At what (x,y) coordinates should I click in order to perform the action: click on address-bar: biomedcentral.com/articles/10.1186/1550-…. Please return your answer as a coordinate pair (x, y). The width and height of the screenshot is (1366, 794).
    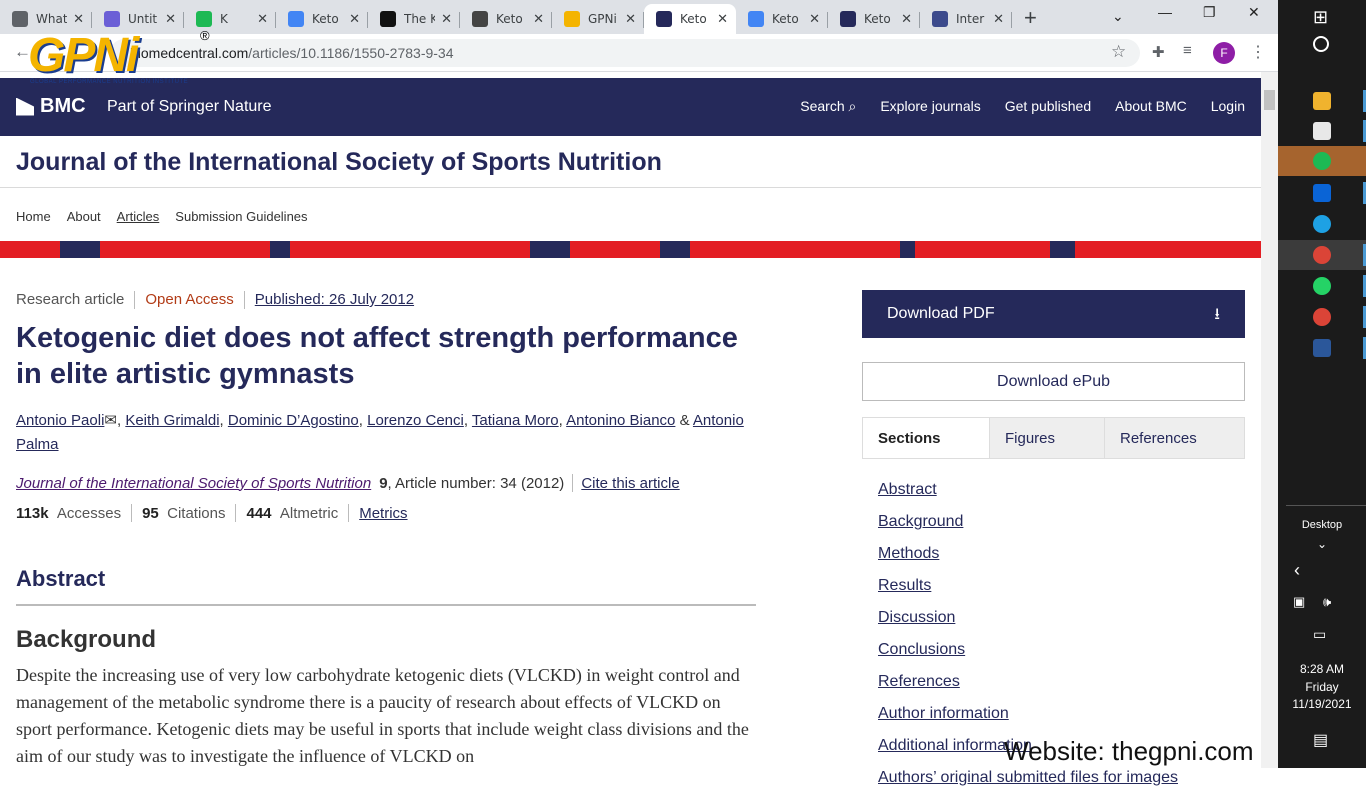
    Looking at the image, I should click on (625, 53).